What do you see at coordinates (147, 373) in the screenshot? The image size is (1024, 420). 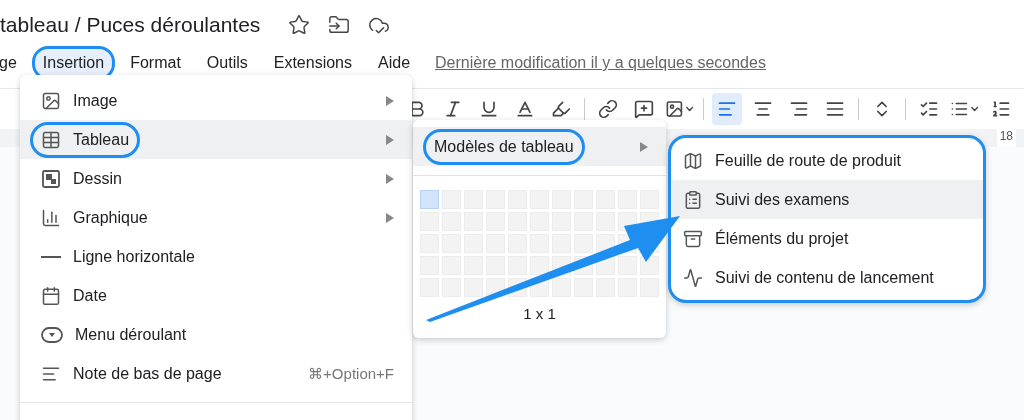 I see `menu-item-text: Note de bas de page` at bounding box center [147, 373].